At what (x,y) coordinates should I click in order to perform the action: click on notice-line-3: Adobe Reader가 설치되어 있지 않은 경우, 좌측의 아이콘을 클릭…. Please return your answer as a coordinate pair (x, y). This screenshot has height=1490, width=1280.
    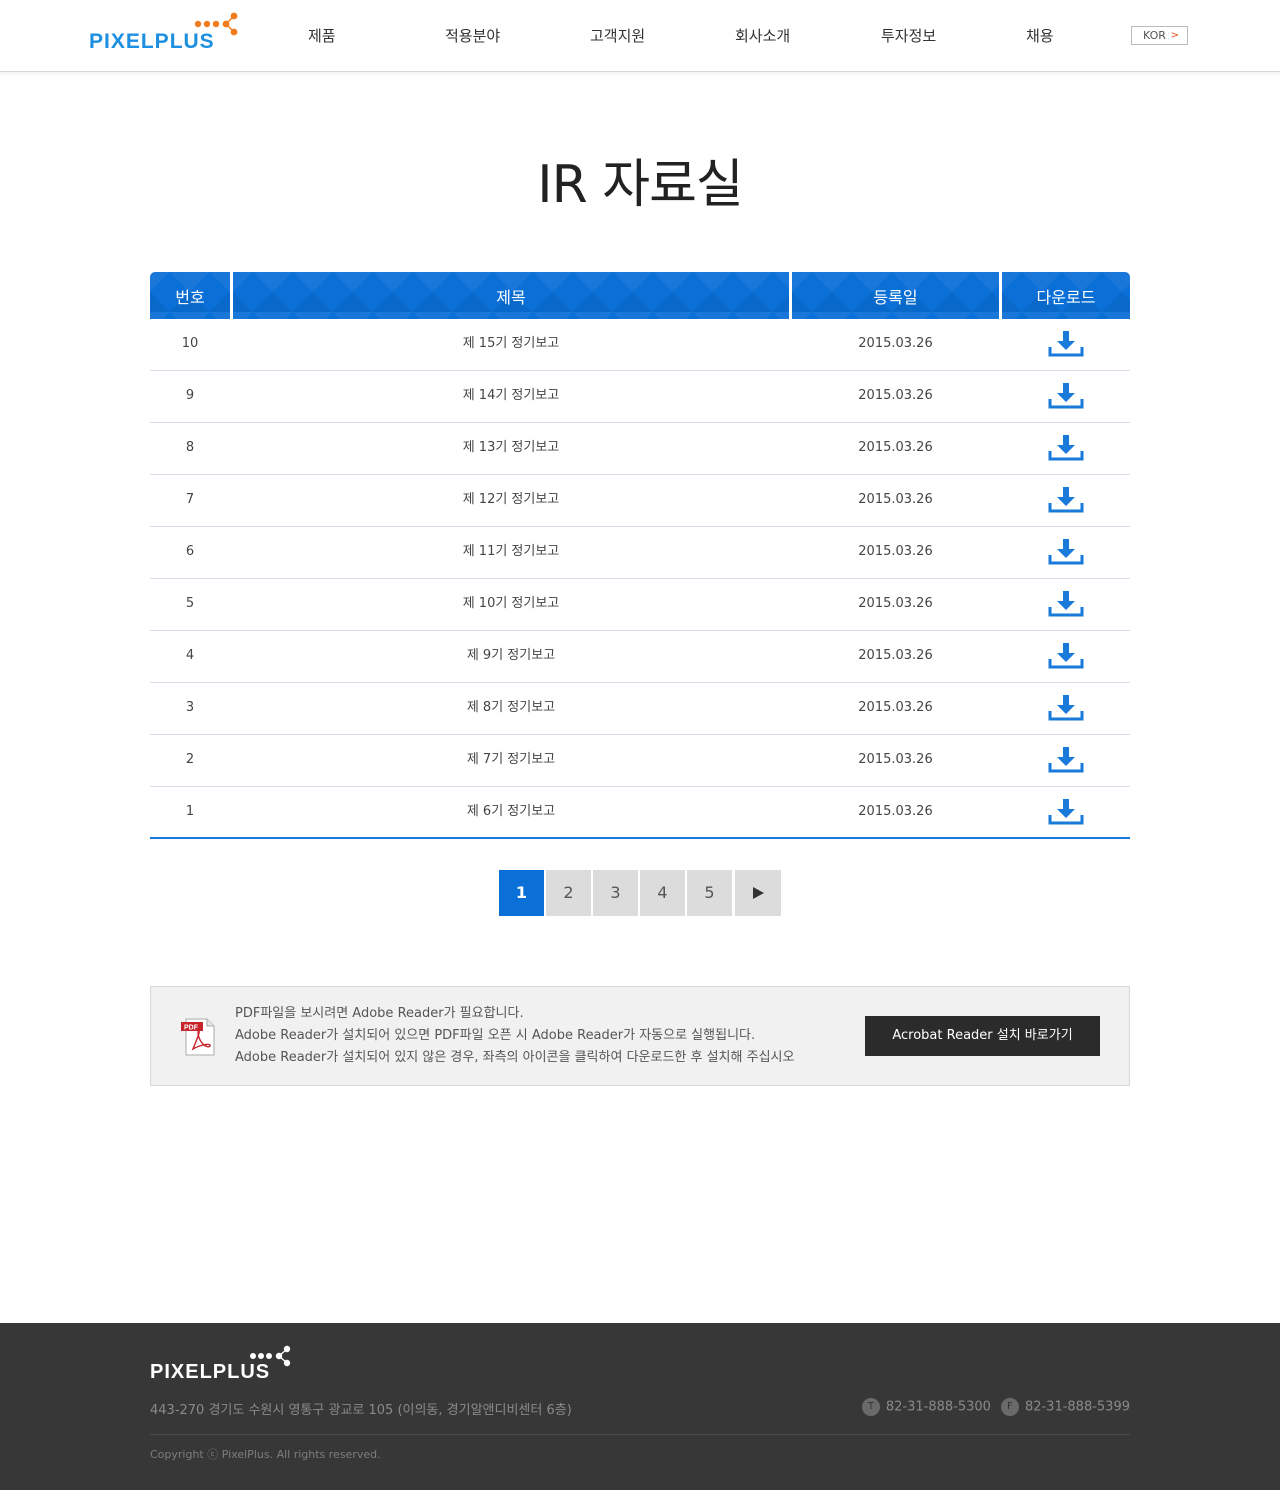
    Looking at the image, I should click on (515, 1057).